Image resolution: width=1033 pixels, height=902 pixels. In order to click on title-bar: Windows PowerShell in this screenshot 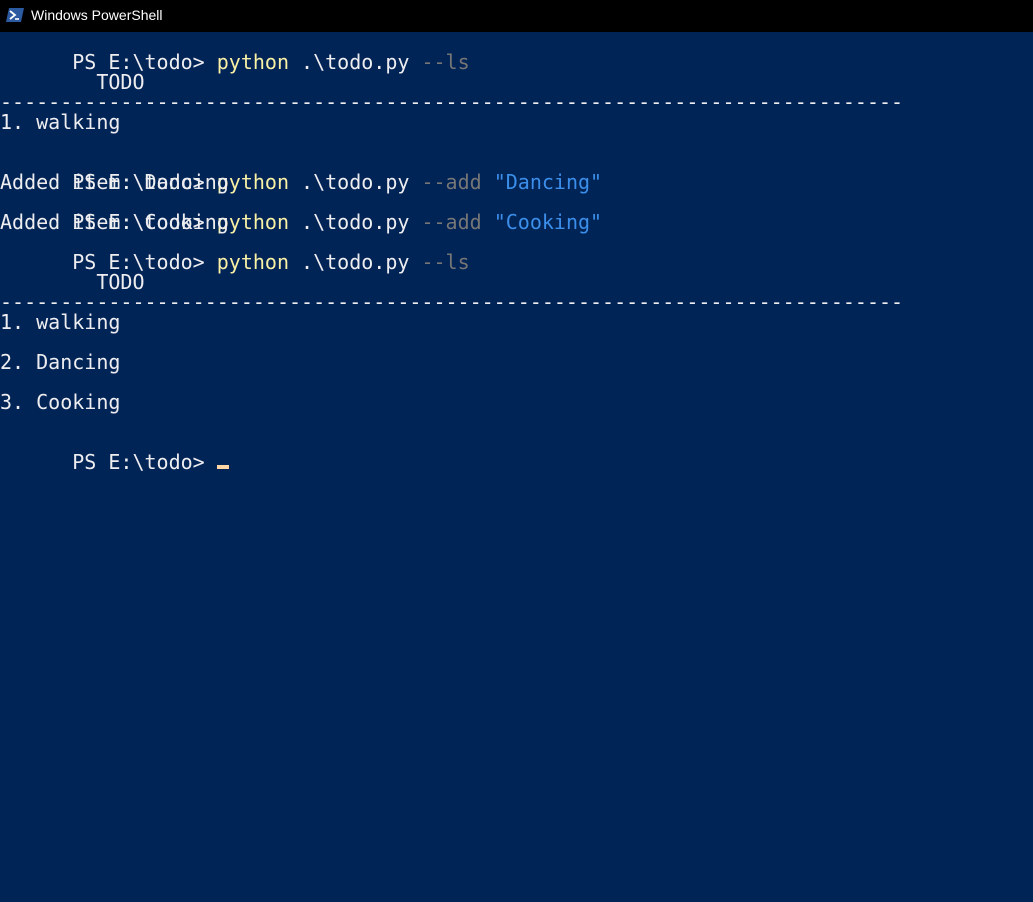, I will do `click(516, 16)`.